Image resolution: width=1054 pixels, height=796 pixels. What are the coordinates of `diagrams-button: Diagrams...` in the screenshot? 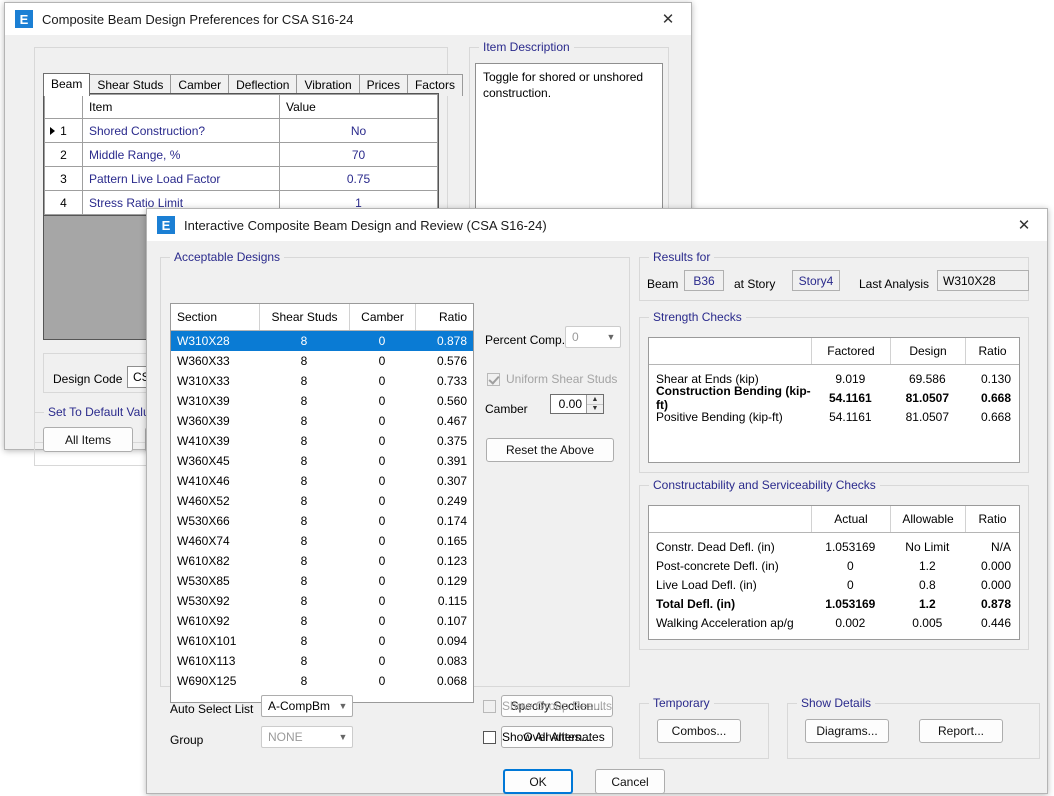 It's located at (847, 731).